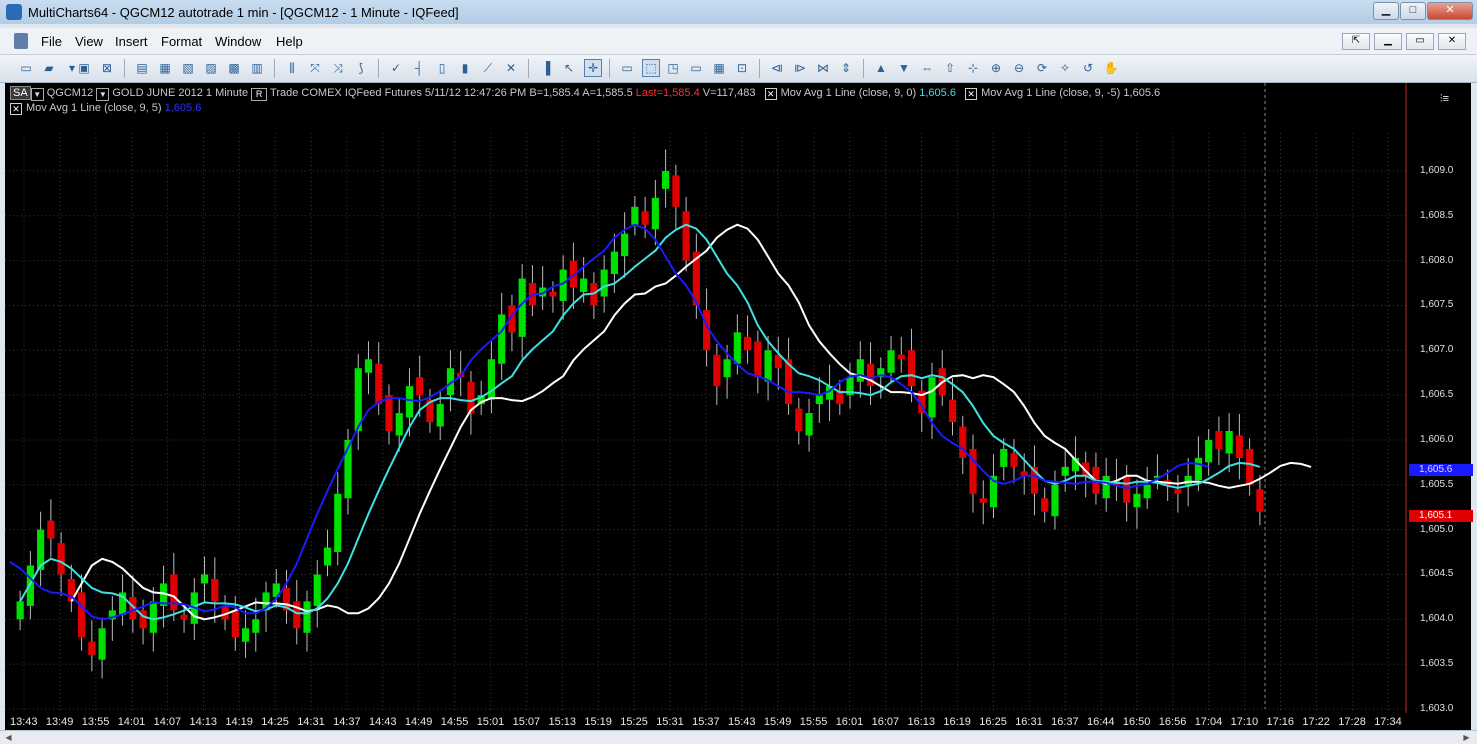 The height and width of the screenshot is (744, 1477). Describe the element at coordinates (846, 68) in the screenshot. I see `expand-icon: ⇕` at that location.